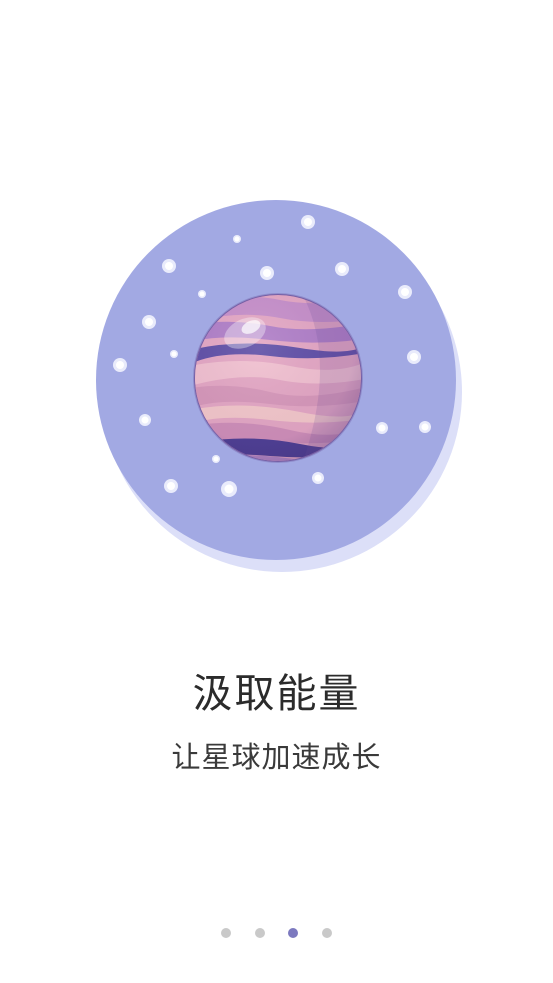 Image resolution: width=553 pixels, height=983 pixels. Describe the element at coordinates (293, 933) in the screenshot. I see `page-dot-3-active` at that location.